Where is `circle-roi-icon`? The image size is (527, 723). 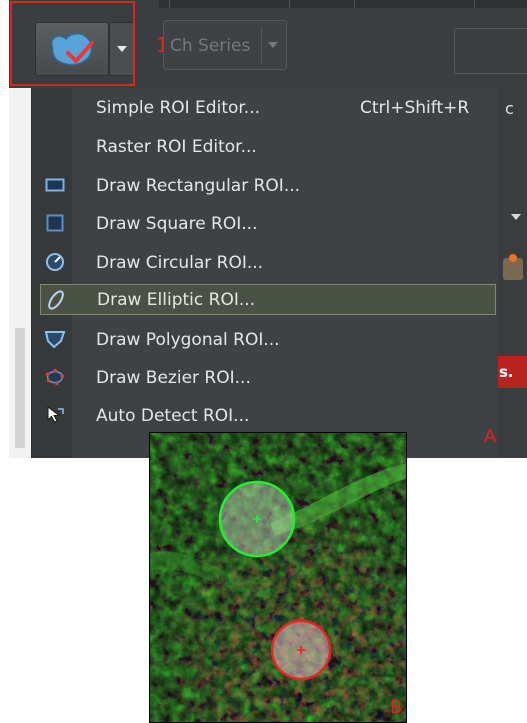 circle-roi-icon is located at coordinates (55, 262).